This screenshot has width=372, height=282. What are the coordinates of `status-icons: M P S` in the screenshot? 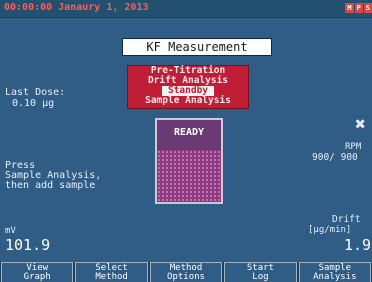 It's located at (358, 8).